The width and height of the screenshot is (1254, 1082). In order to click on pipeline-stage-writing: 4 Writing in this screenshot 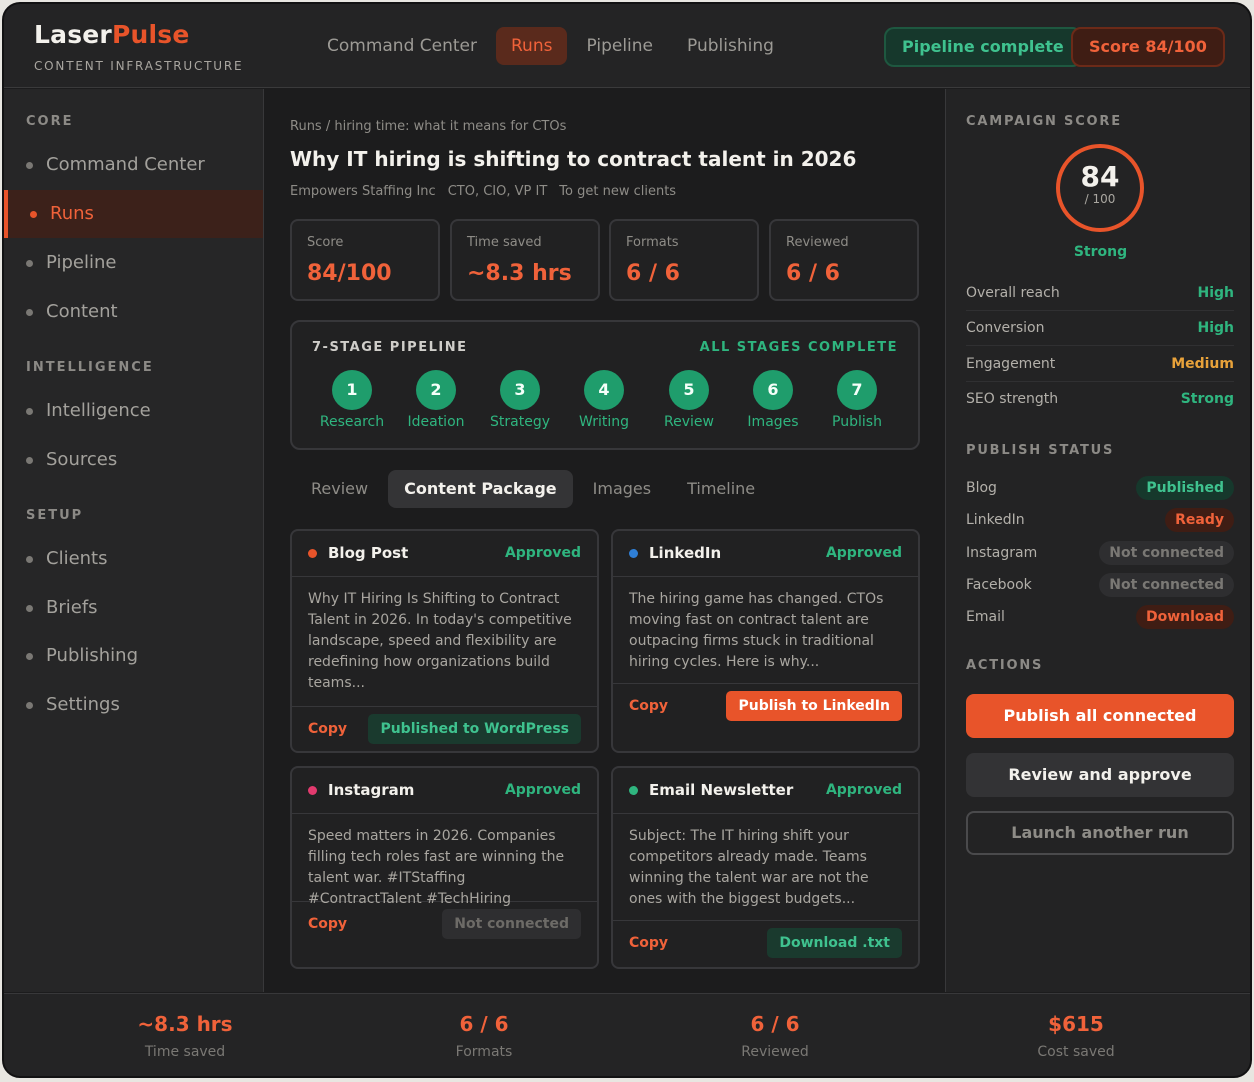, I will do `click(604, 400)`.